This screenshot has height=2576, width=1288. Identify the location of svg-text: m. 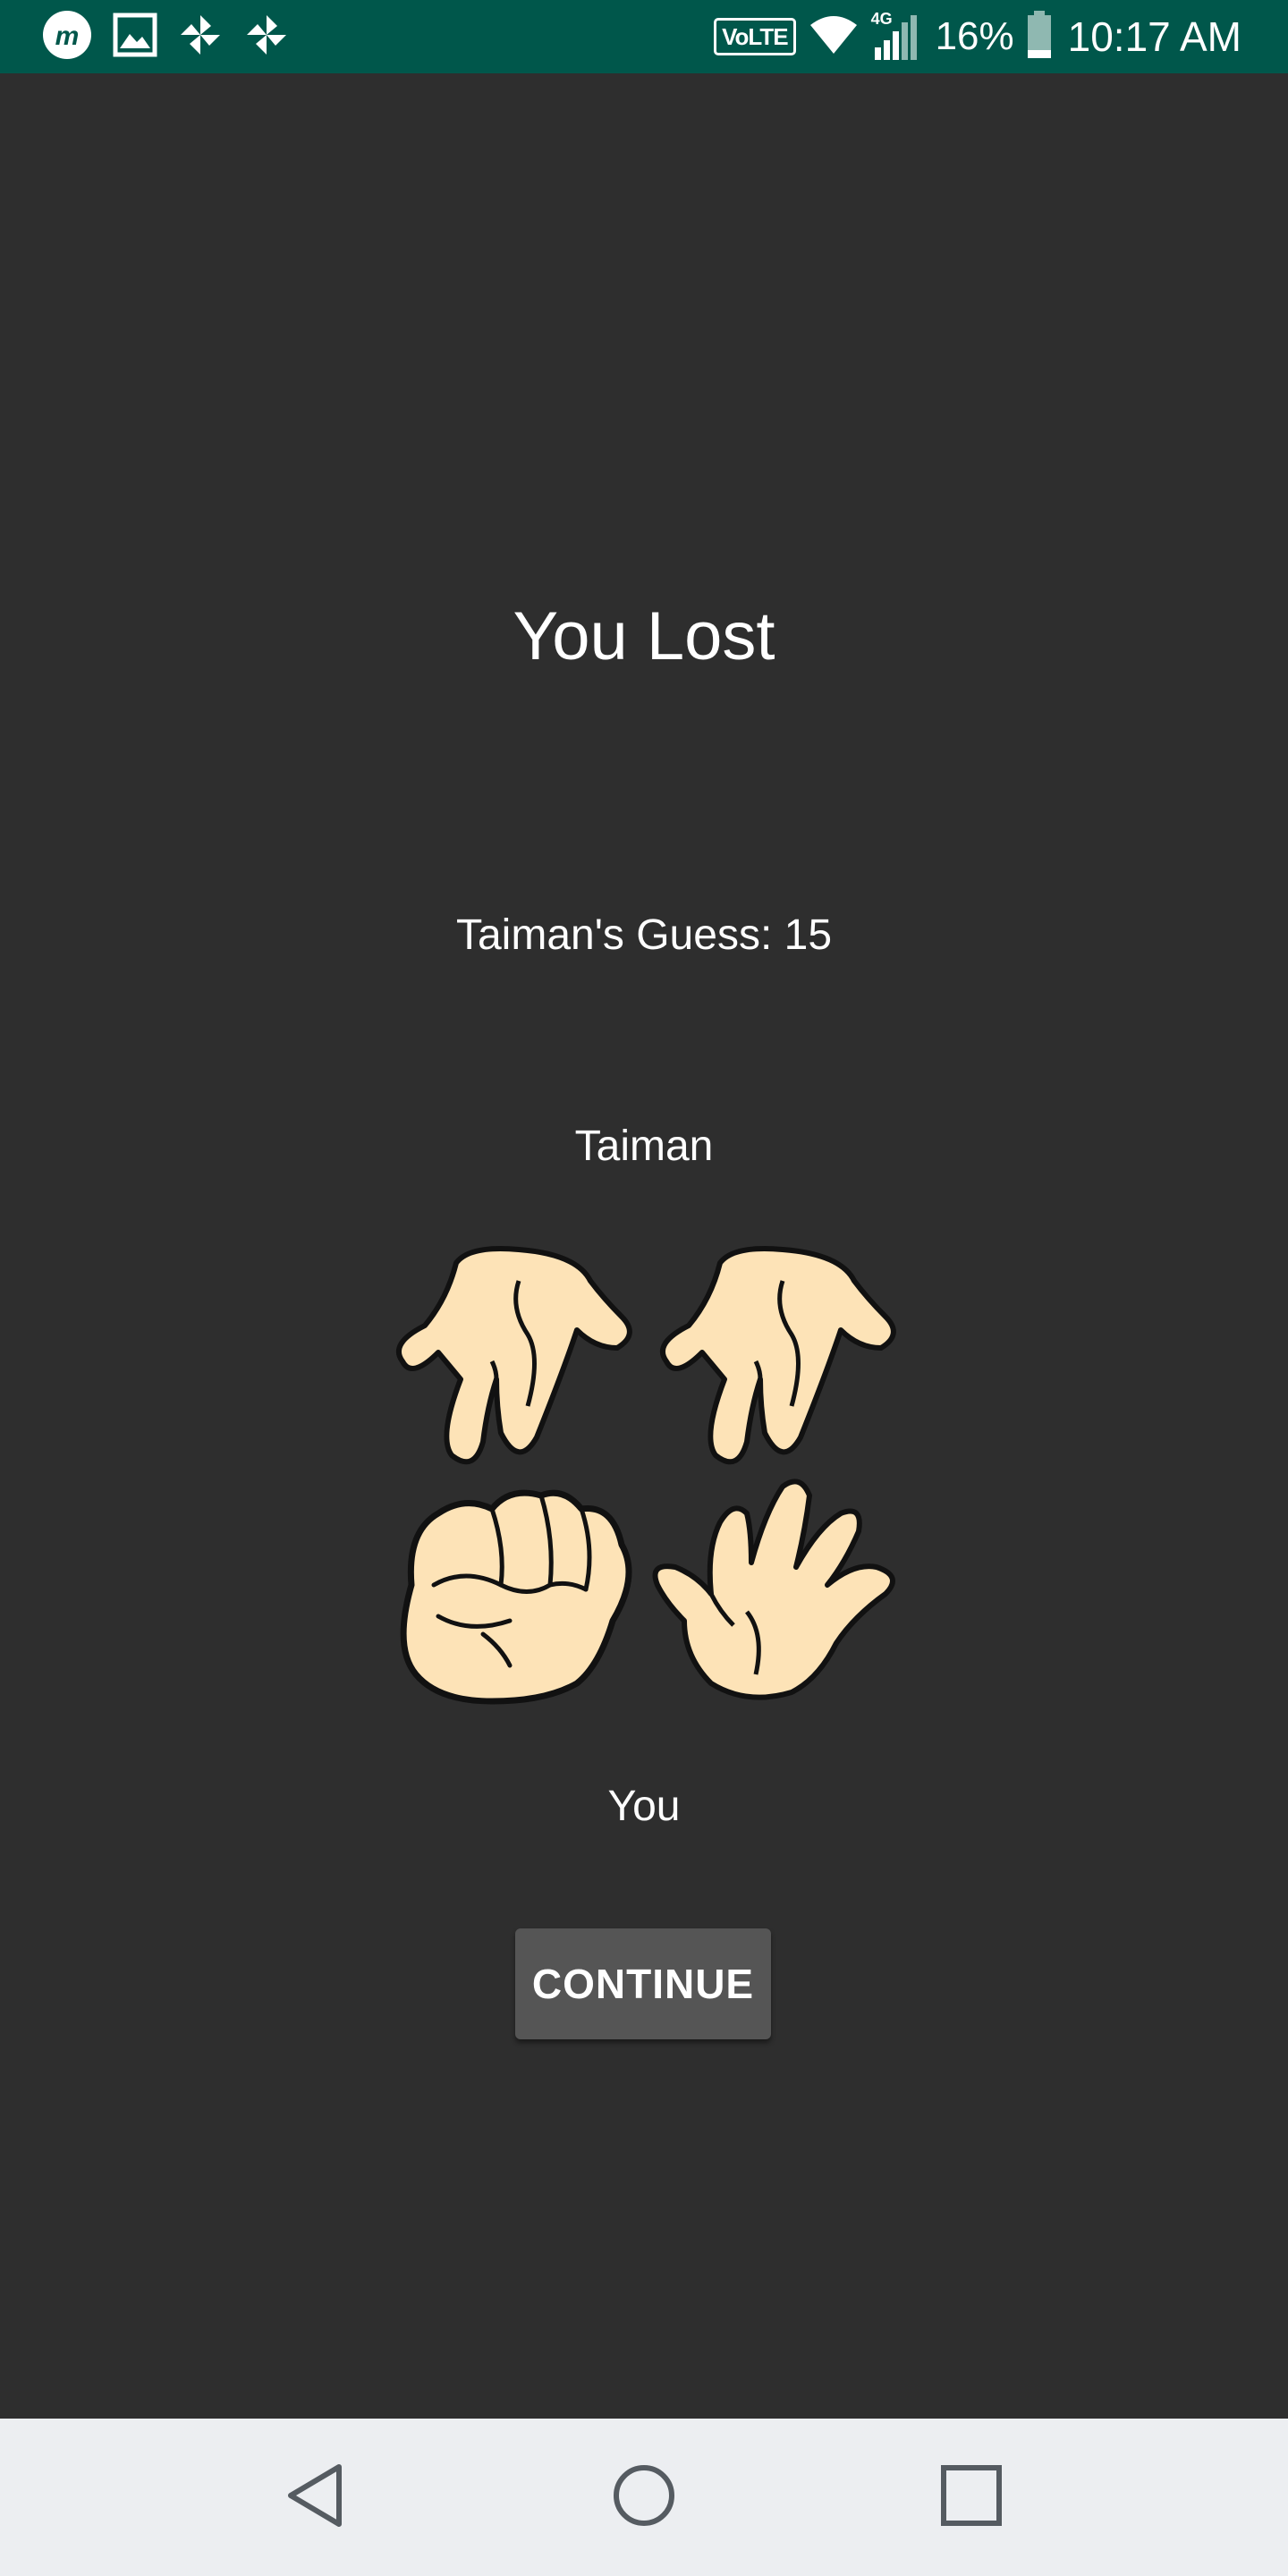
(67, 36).